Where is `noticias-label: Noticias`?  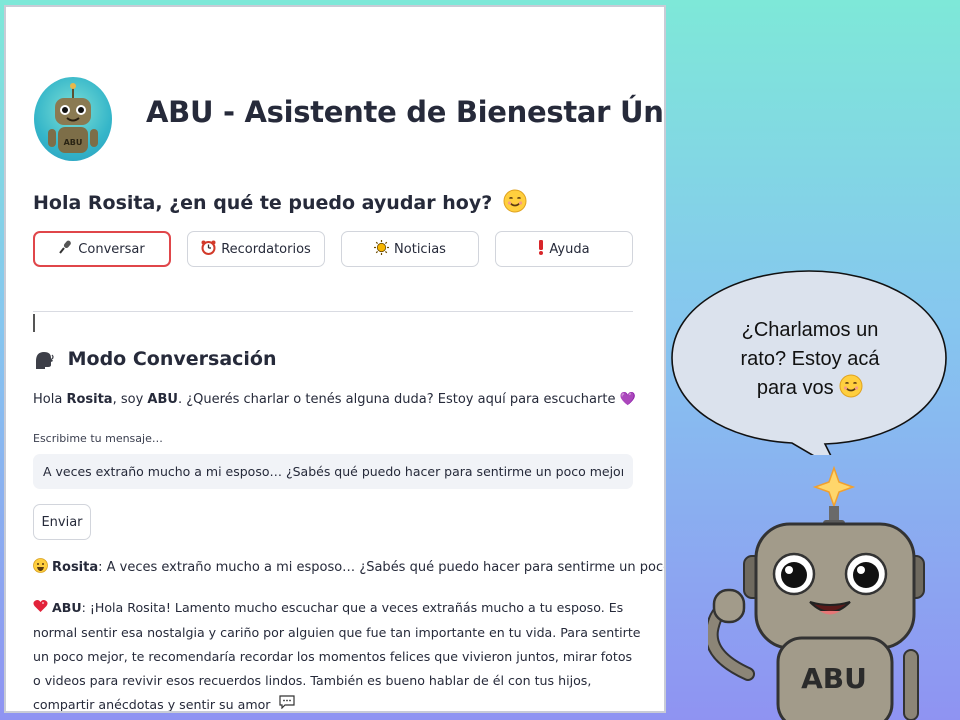 noticias-label: Noticias is located at coordinates (420, 249).